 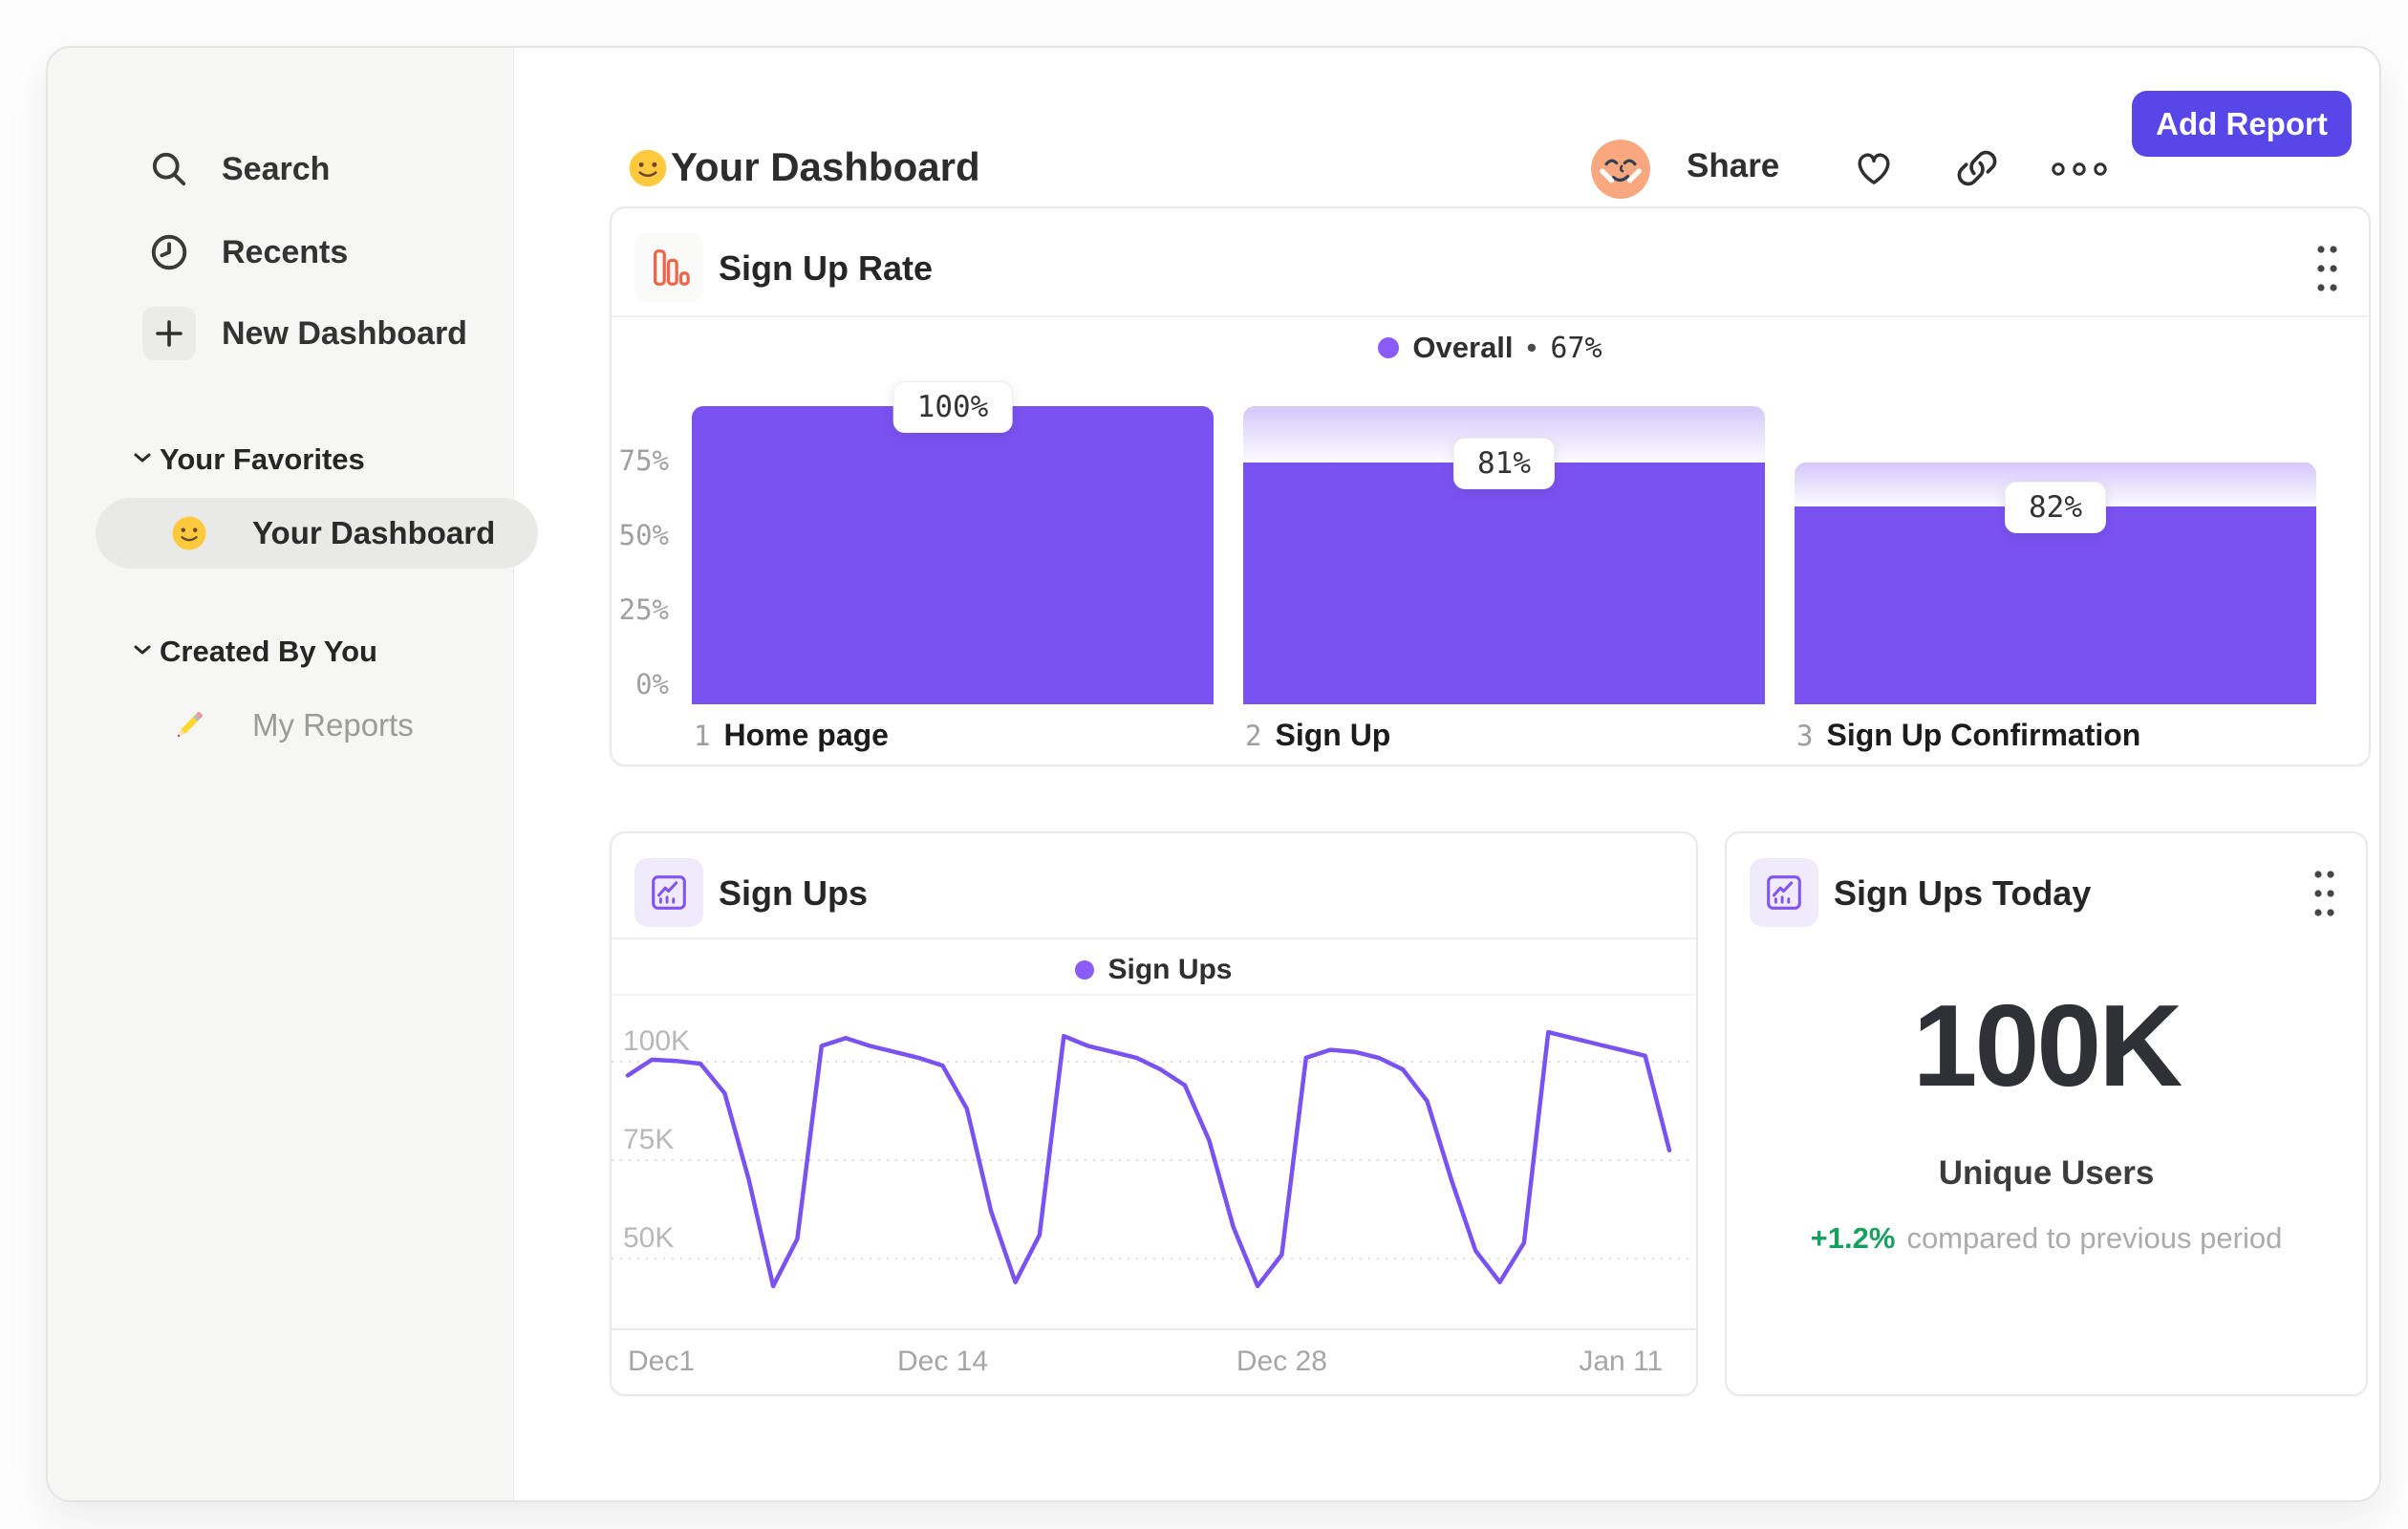 What do you see at coordinates (953, 407) in the screenshot?
I see `funnel-value-label: 100%` at bounding box center [953, 407].